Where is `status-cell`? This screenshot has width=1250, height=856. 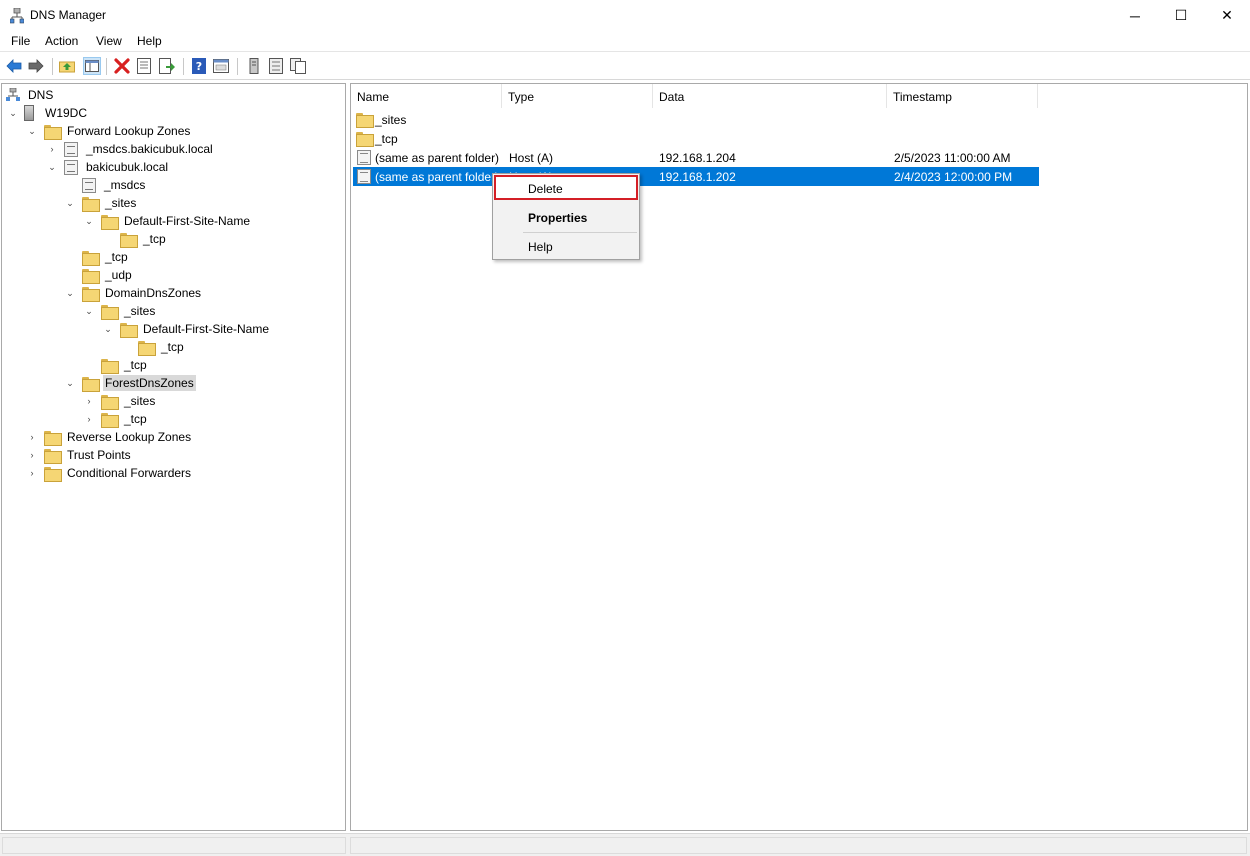 status-cell is located at coordinates (174, 845).